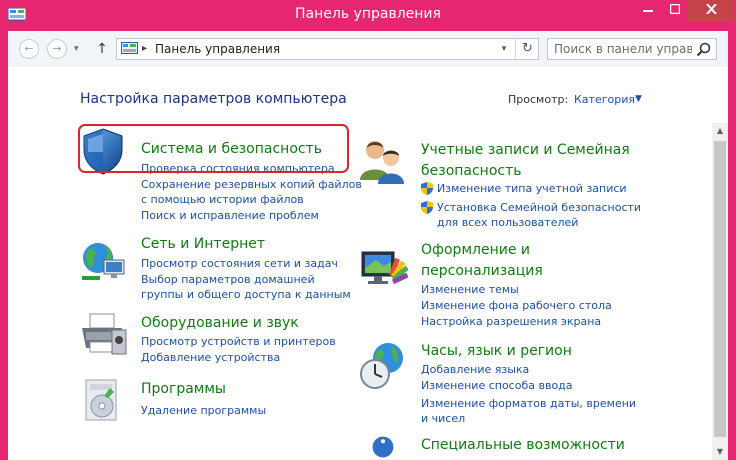 Image resolution: width=736 pixels, height=460 pixels. I want to click on forward-button: →, so click(57, 49).